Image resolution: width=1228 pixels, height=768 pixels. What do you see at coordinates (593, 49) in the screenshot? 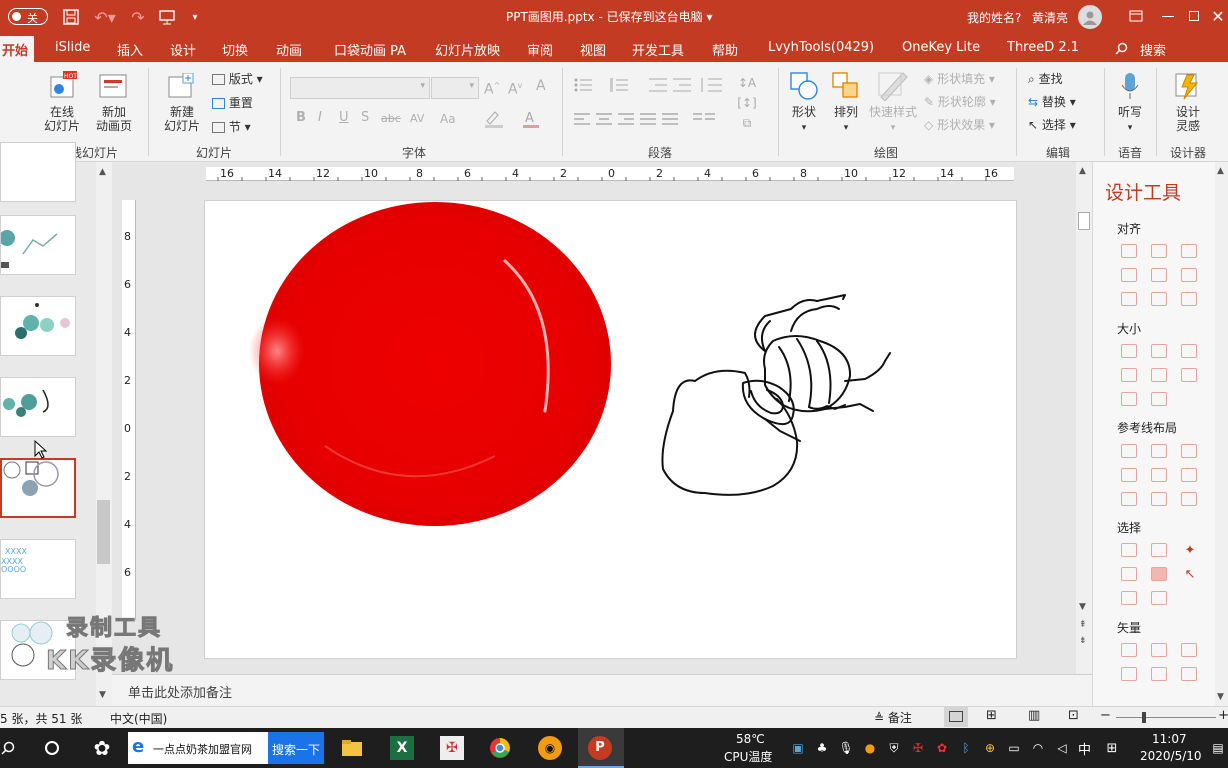
I see `tab-view: 视图` at bounding box center [593, 49].